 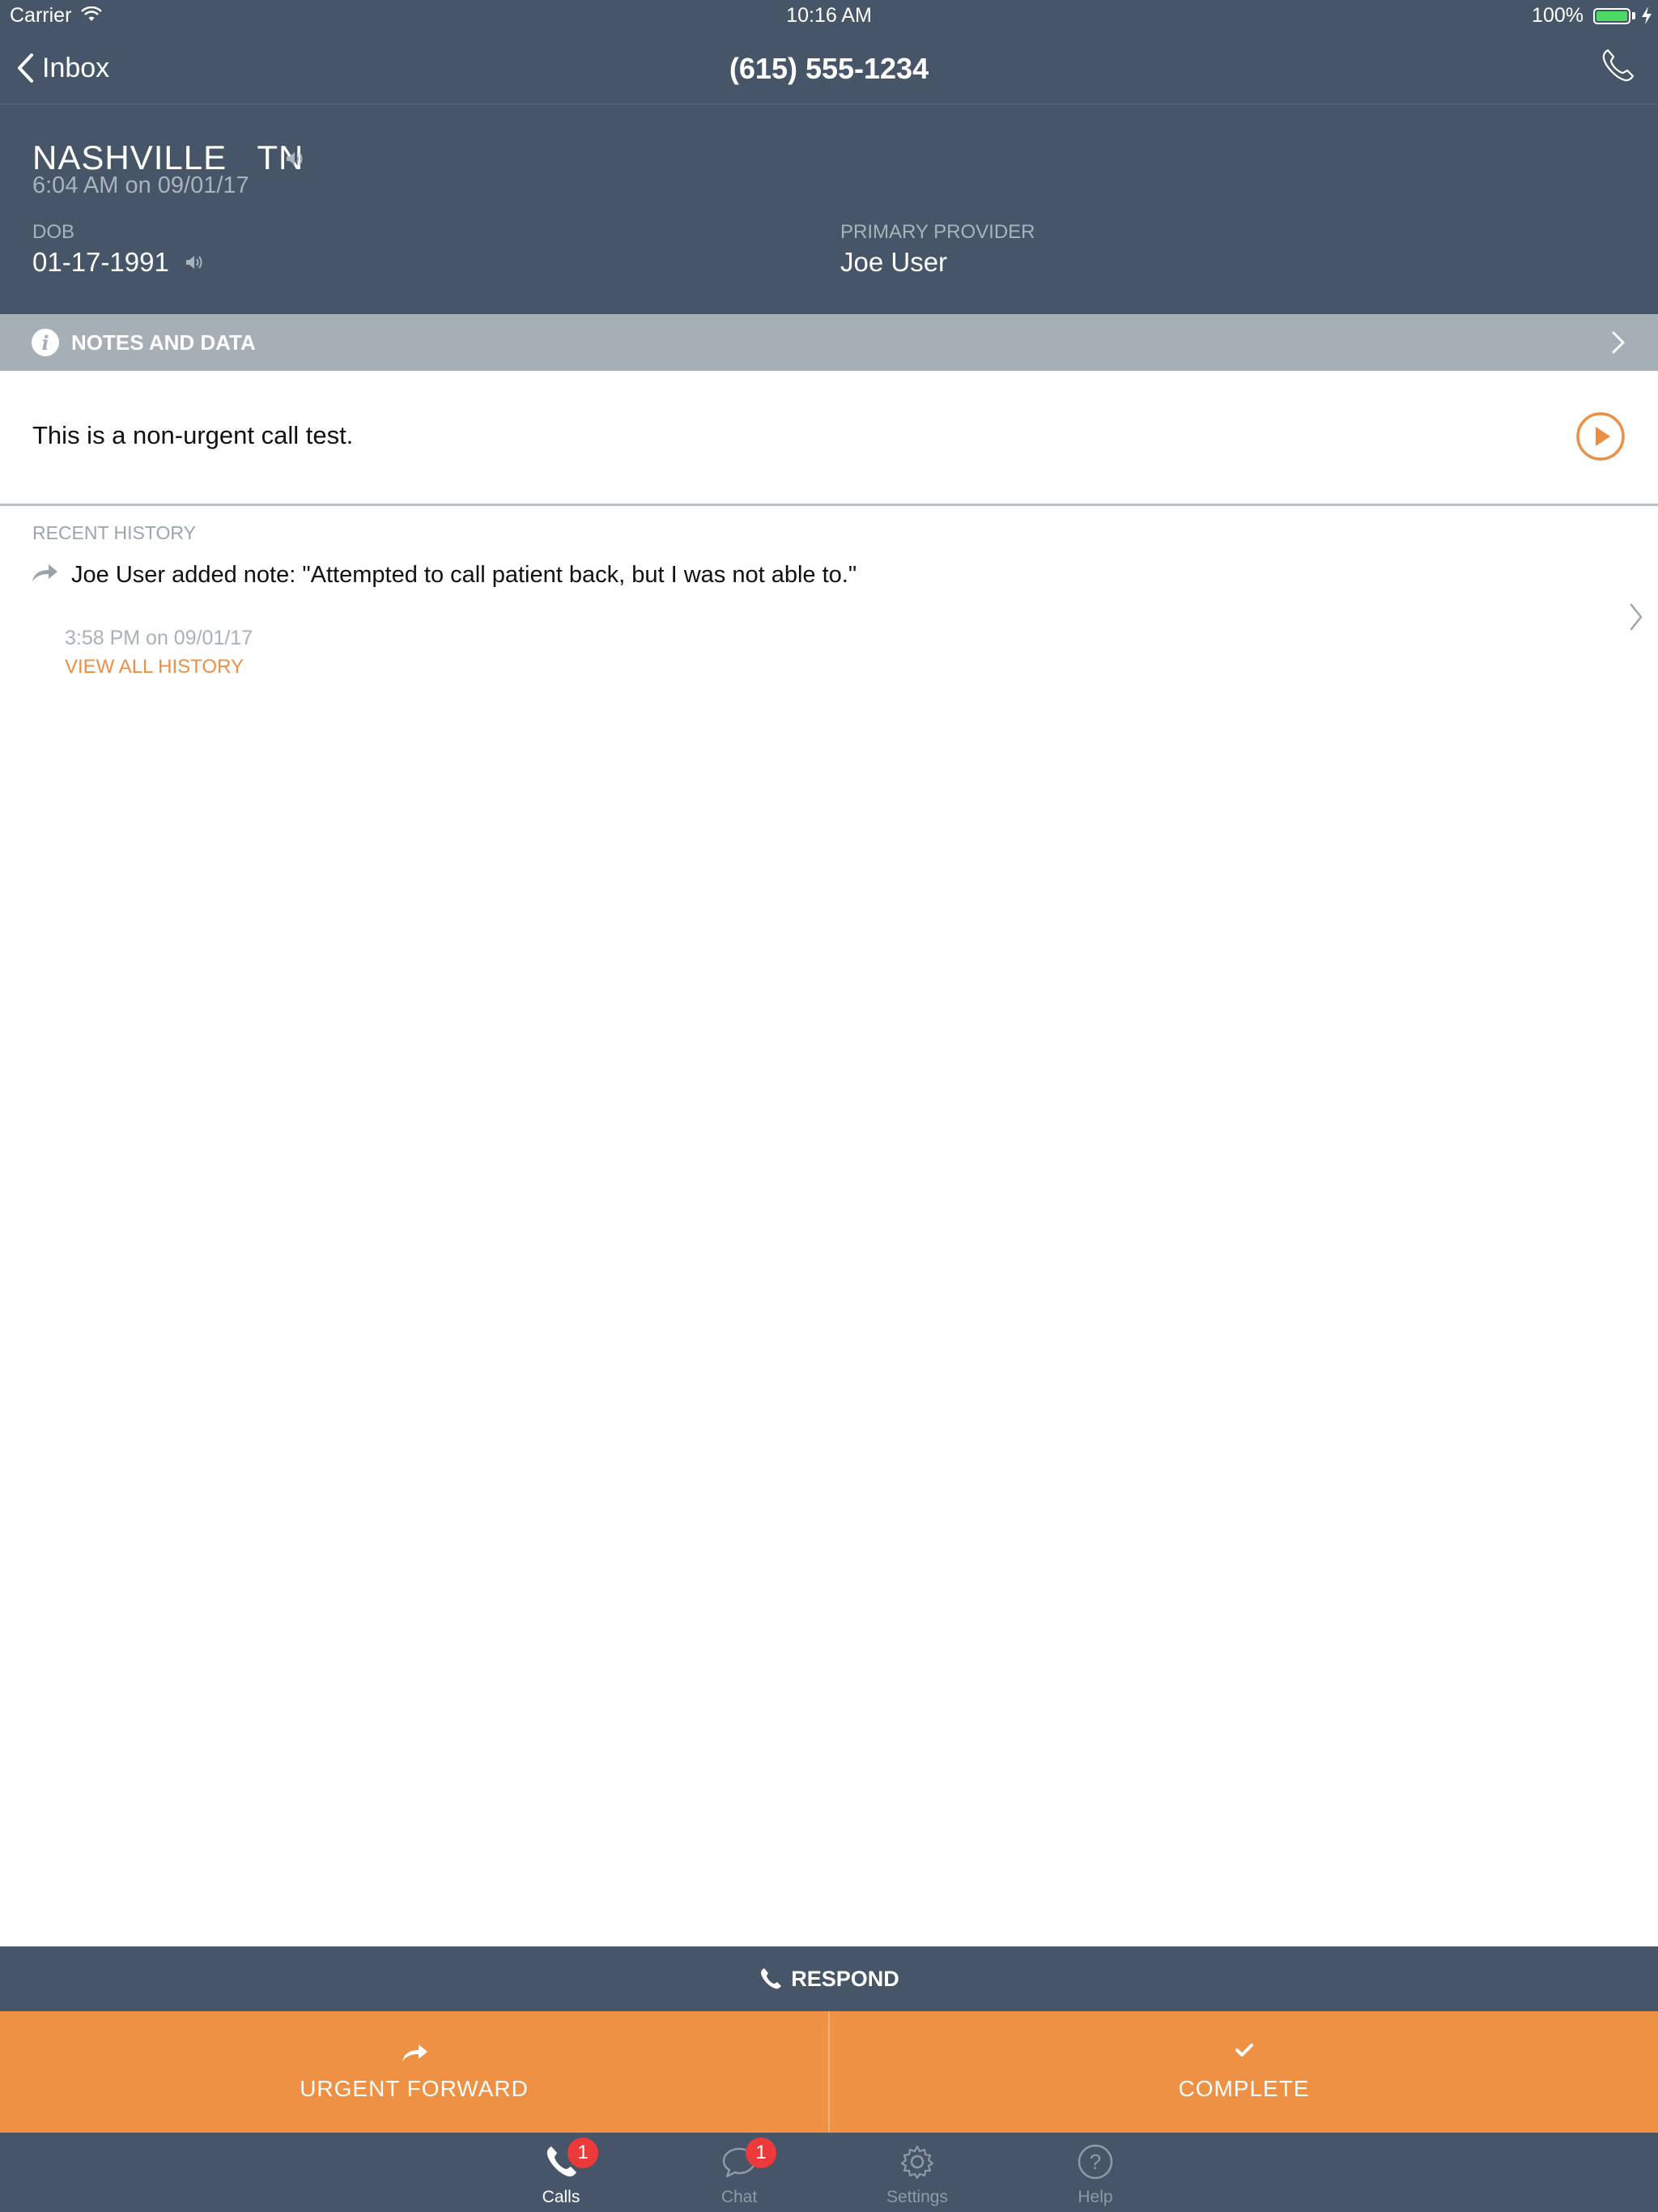 I want to click on call-phone-icon, so click(x=1618, y=65).